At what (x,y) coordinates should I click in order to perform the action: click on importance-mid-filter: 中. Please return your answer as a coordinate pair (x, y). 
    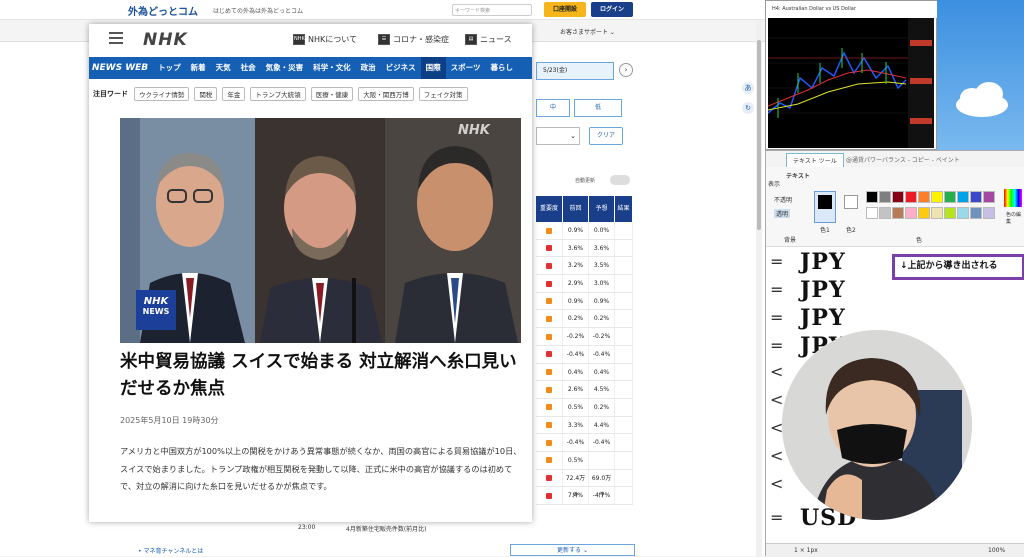
    Looking at the image, I should click on (553, 108).